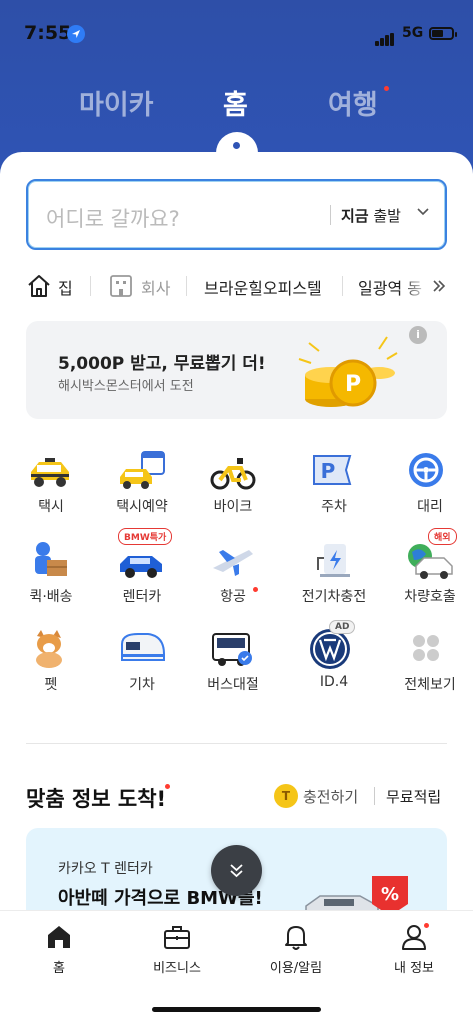  Describe the element at coordinates (286, 796) in the screenshot. I see `t-coin-icon: T` at that location.